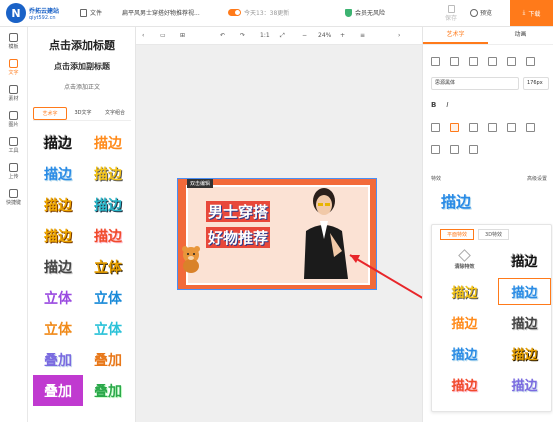  What do you see at coordinates (520, 35) in the screenshot?
I see `tab-animation: 动画` at bounding box center [520, 35].